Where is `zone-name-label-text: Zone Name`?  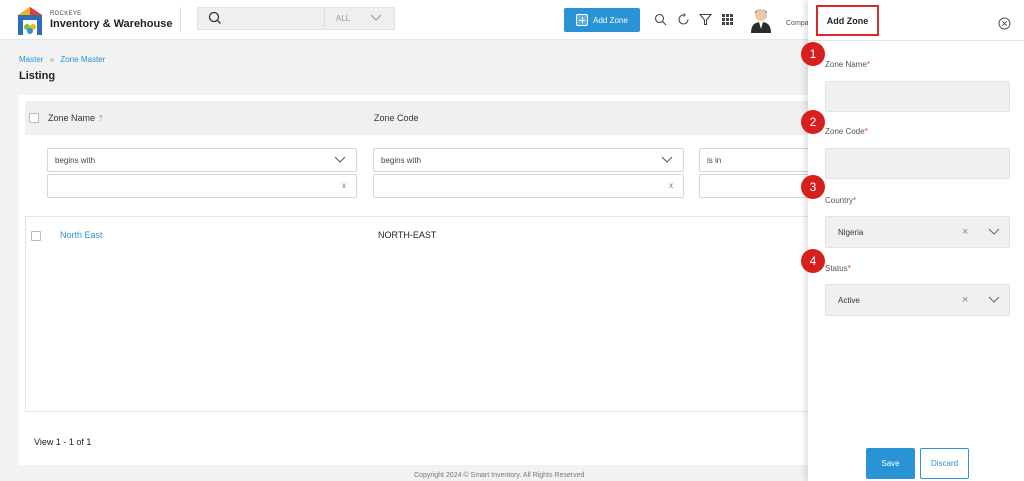
zone-name-label-text: Zone Name is located at coordinates (846, 64).